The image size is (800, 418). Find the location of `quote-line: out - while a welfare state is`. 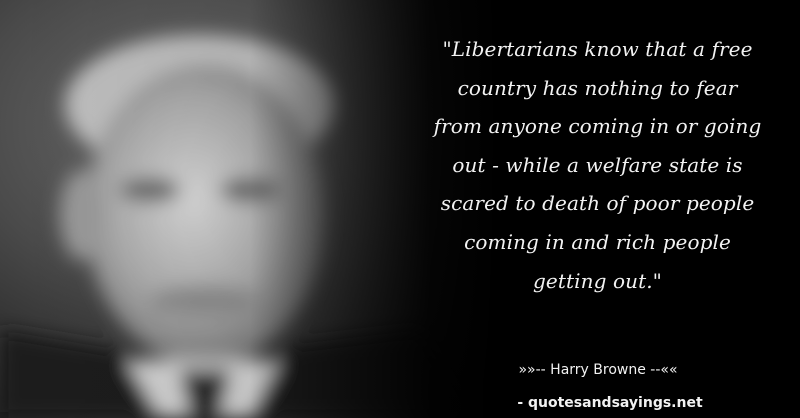

quote-line: out - while a welfare state is is located at coordinates (597, 164).